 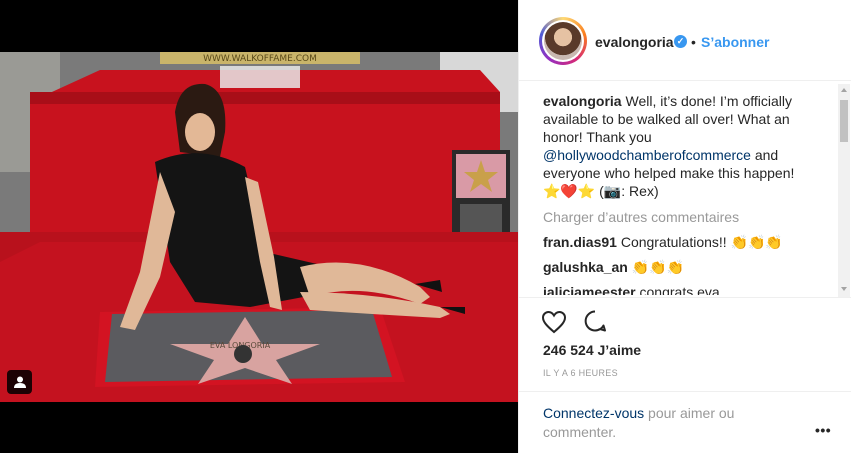 I want to click on scrollbar-thumb, so click(x=844, y=121).